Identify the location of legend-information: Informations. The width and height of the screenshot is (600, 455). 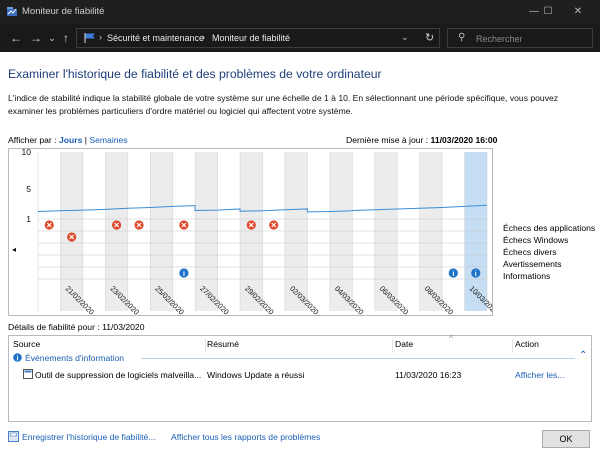
(527, 276).